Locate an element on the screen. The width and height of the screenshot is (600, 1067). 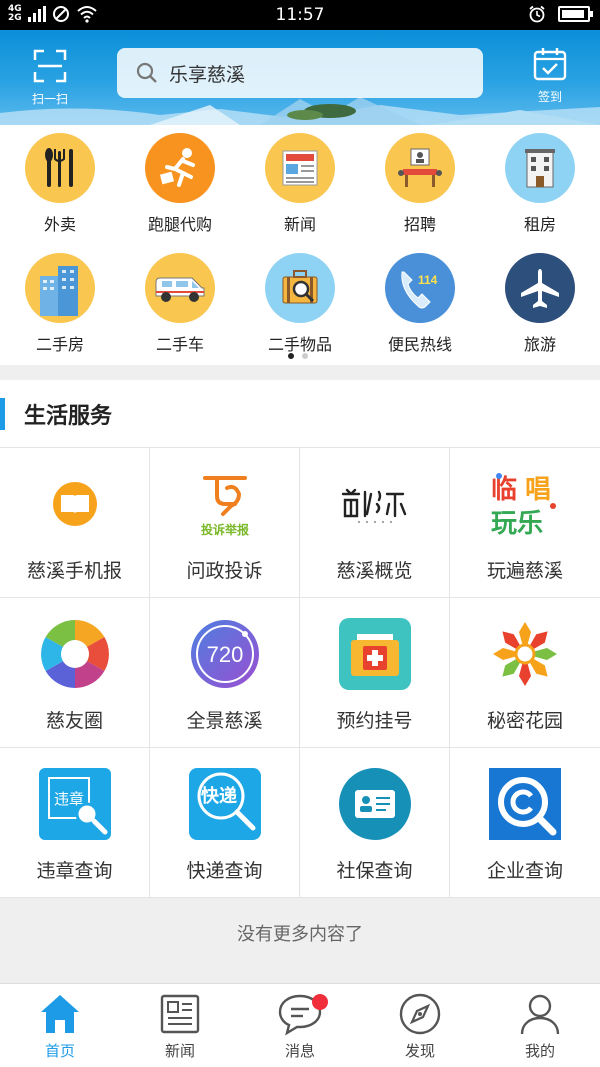
panorama-logo-text: 720 is located at coordinates (224, 654).